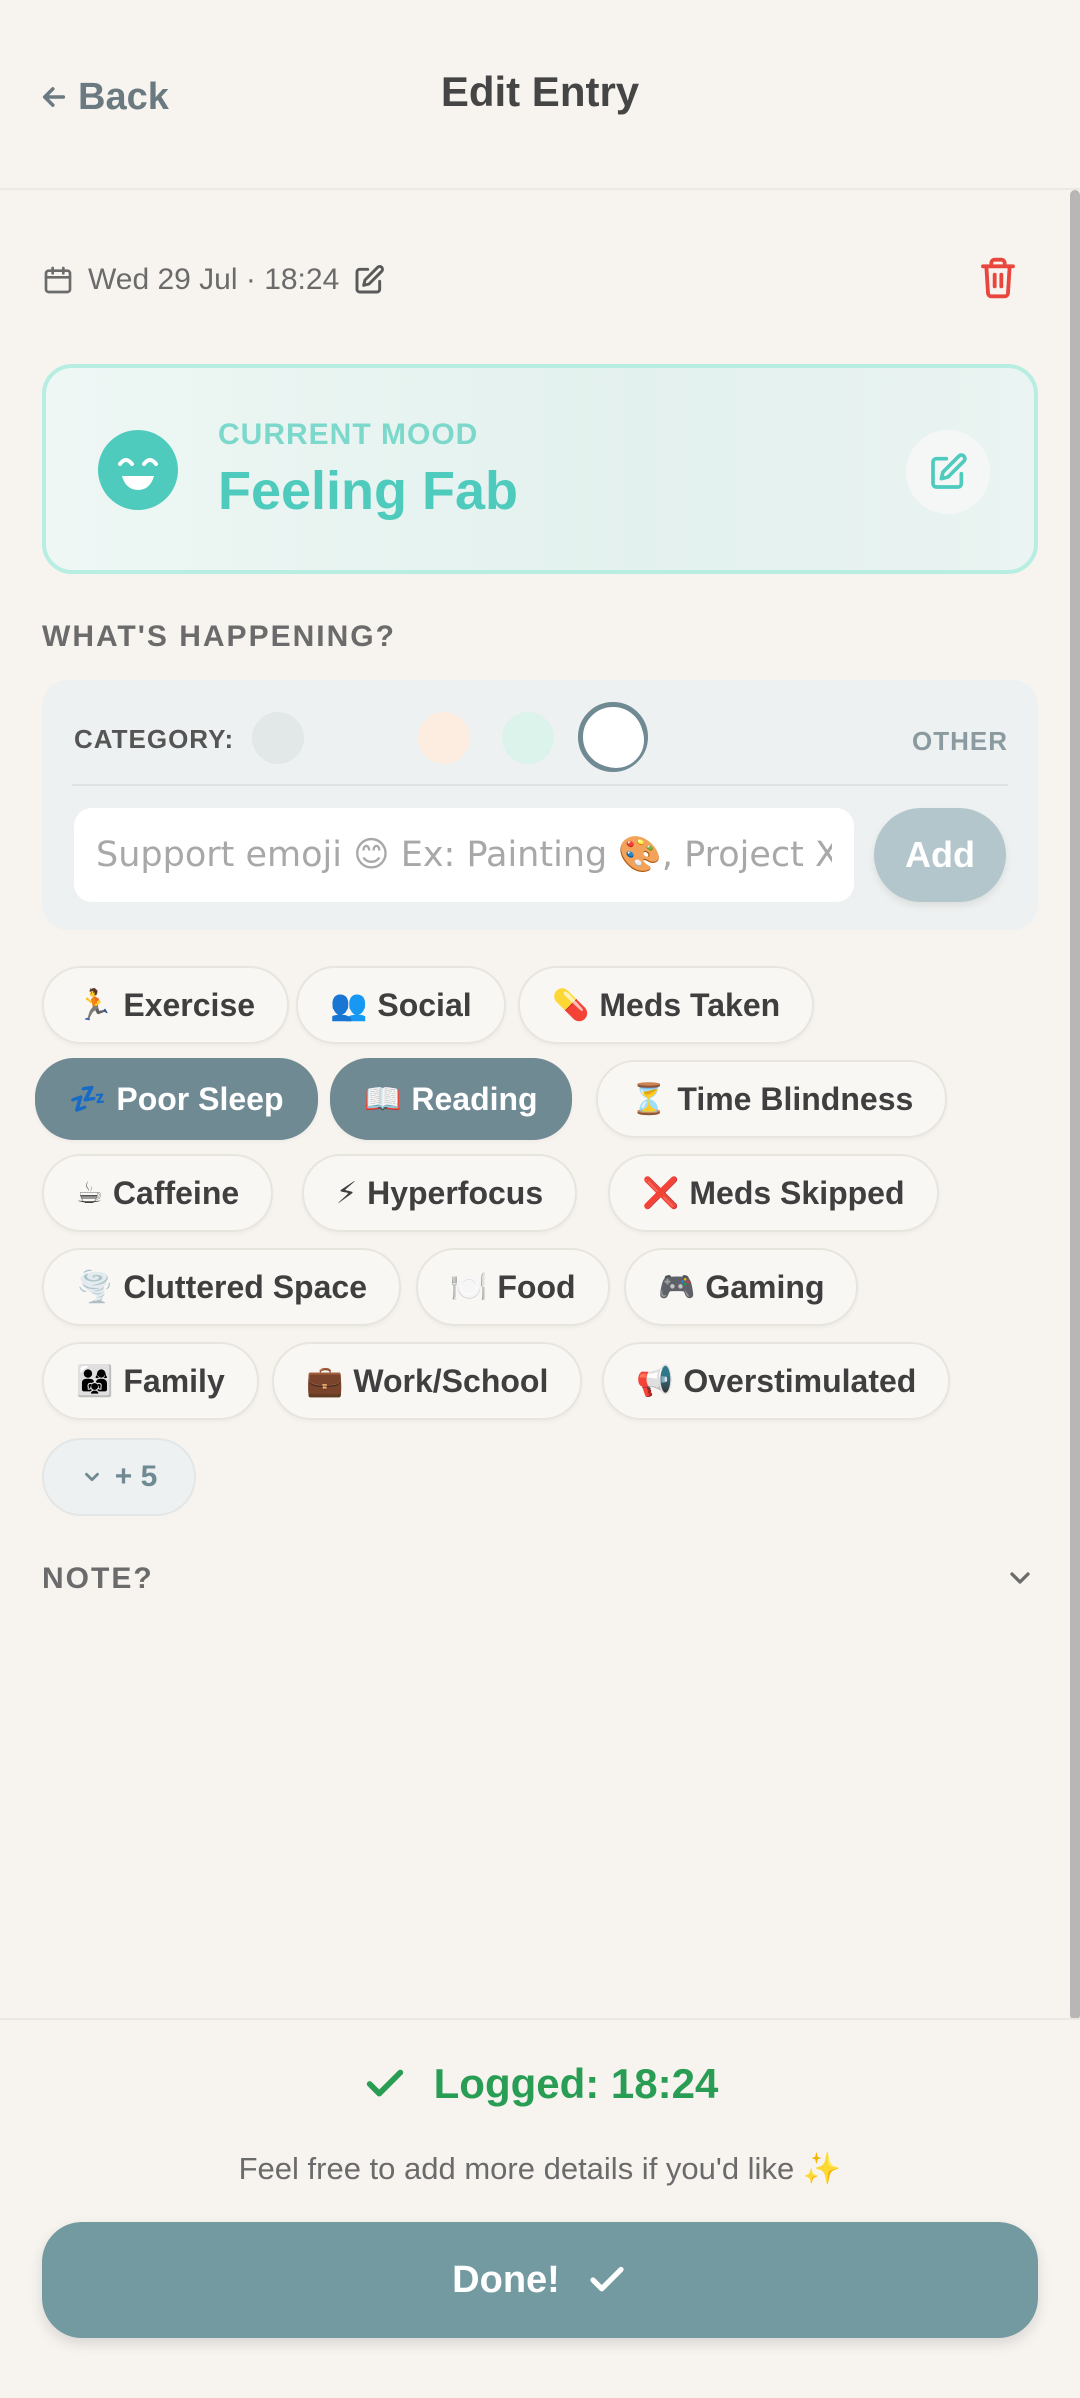 The height and width of the screenshot is (2398, 1080). What do you see at coordinates (95, 1381) in the screenshot?
I see `tag-emoji: 👨‍👩‍👧` at bounding box center [95, 1381].